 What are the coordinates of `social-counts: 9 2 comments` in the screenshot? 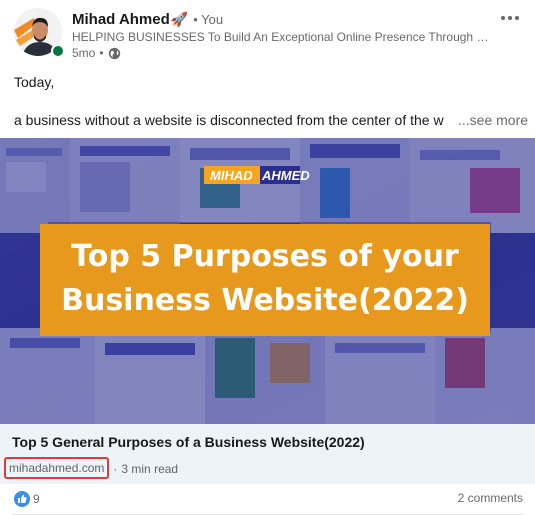 It's located at (267, 499).